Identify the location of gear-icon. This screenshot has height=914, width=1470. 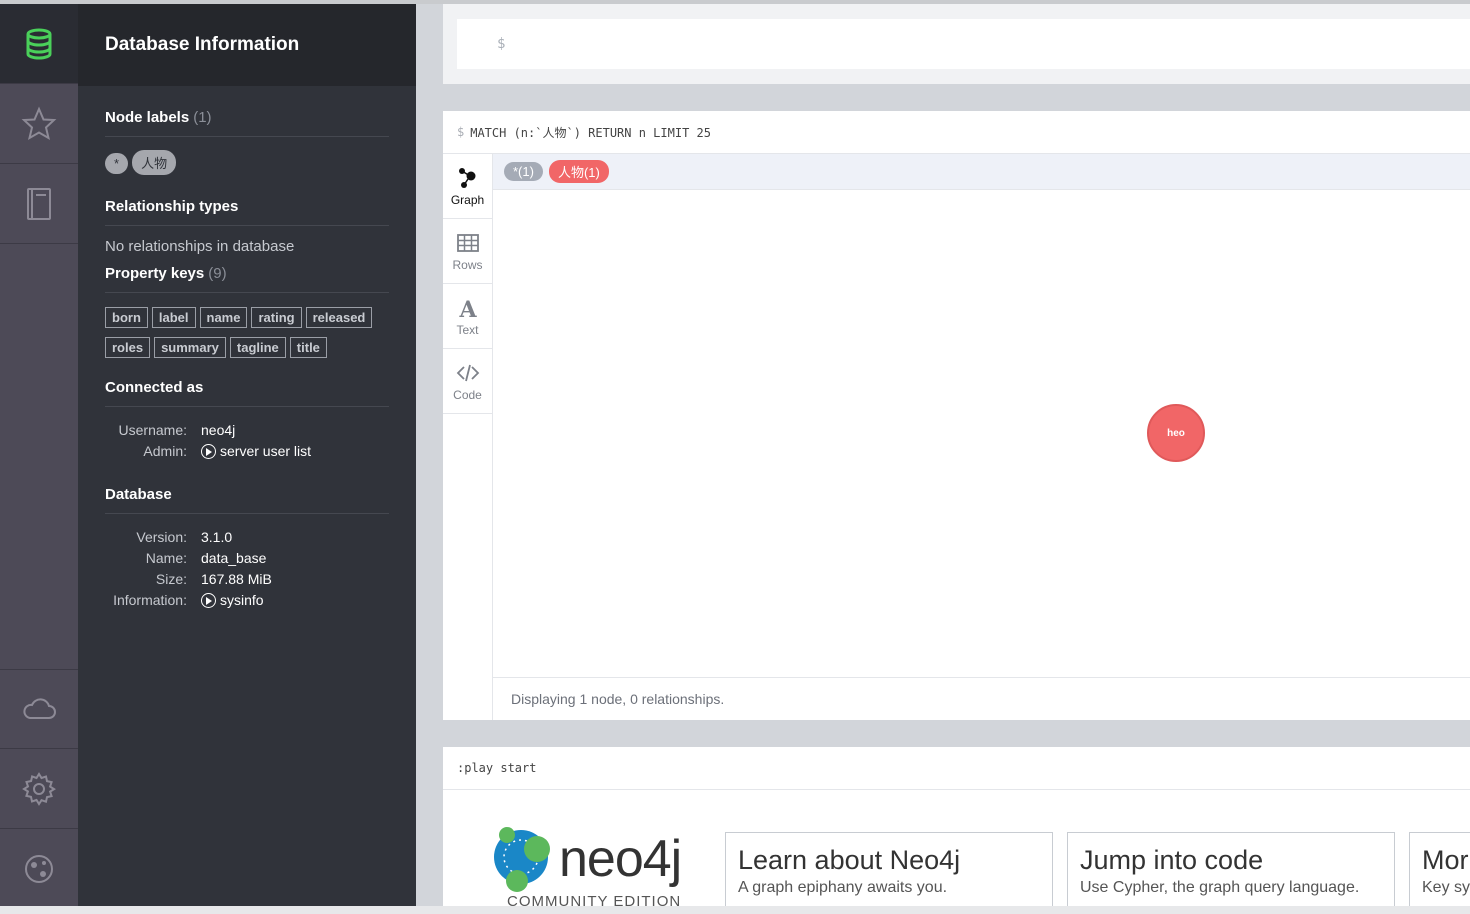
(39, 788).